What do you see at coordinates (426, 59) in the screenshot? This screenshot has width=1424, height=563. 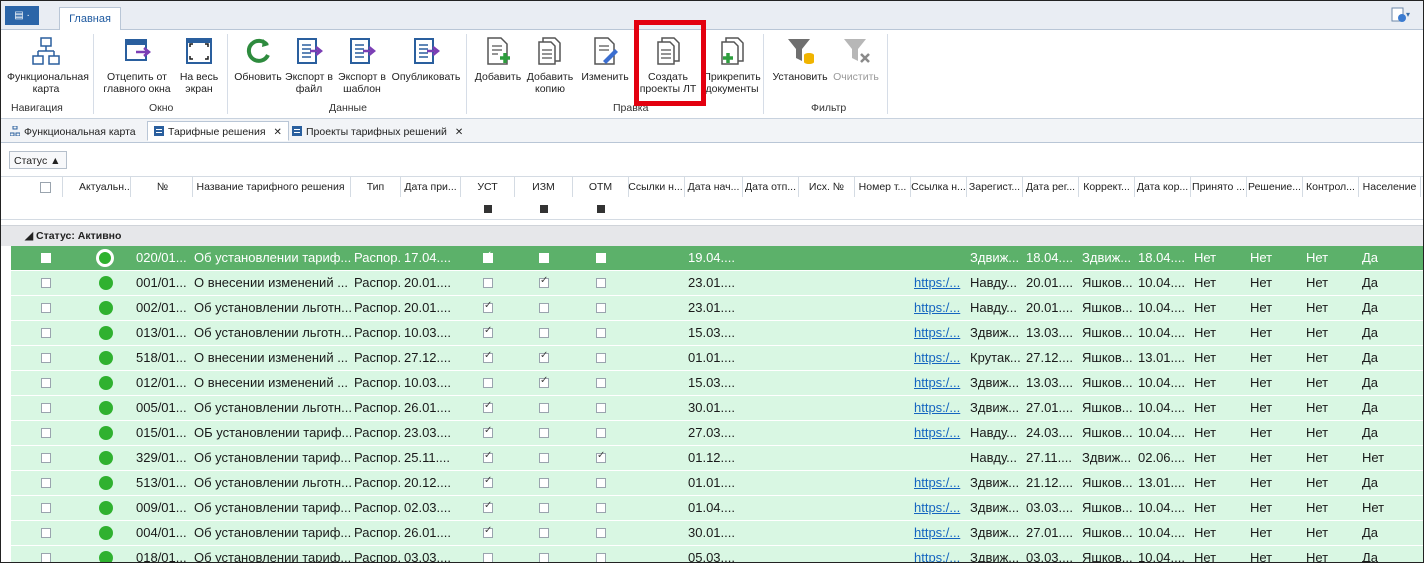 I see `publish-button: Опубликовать` at bounding box center [426, 59].